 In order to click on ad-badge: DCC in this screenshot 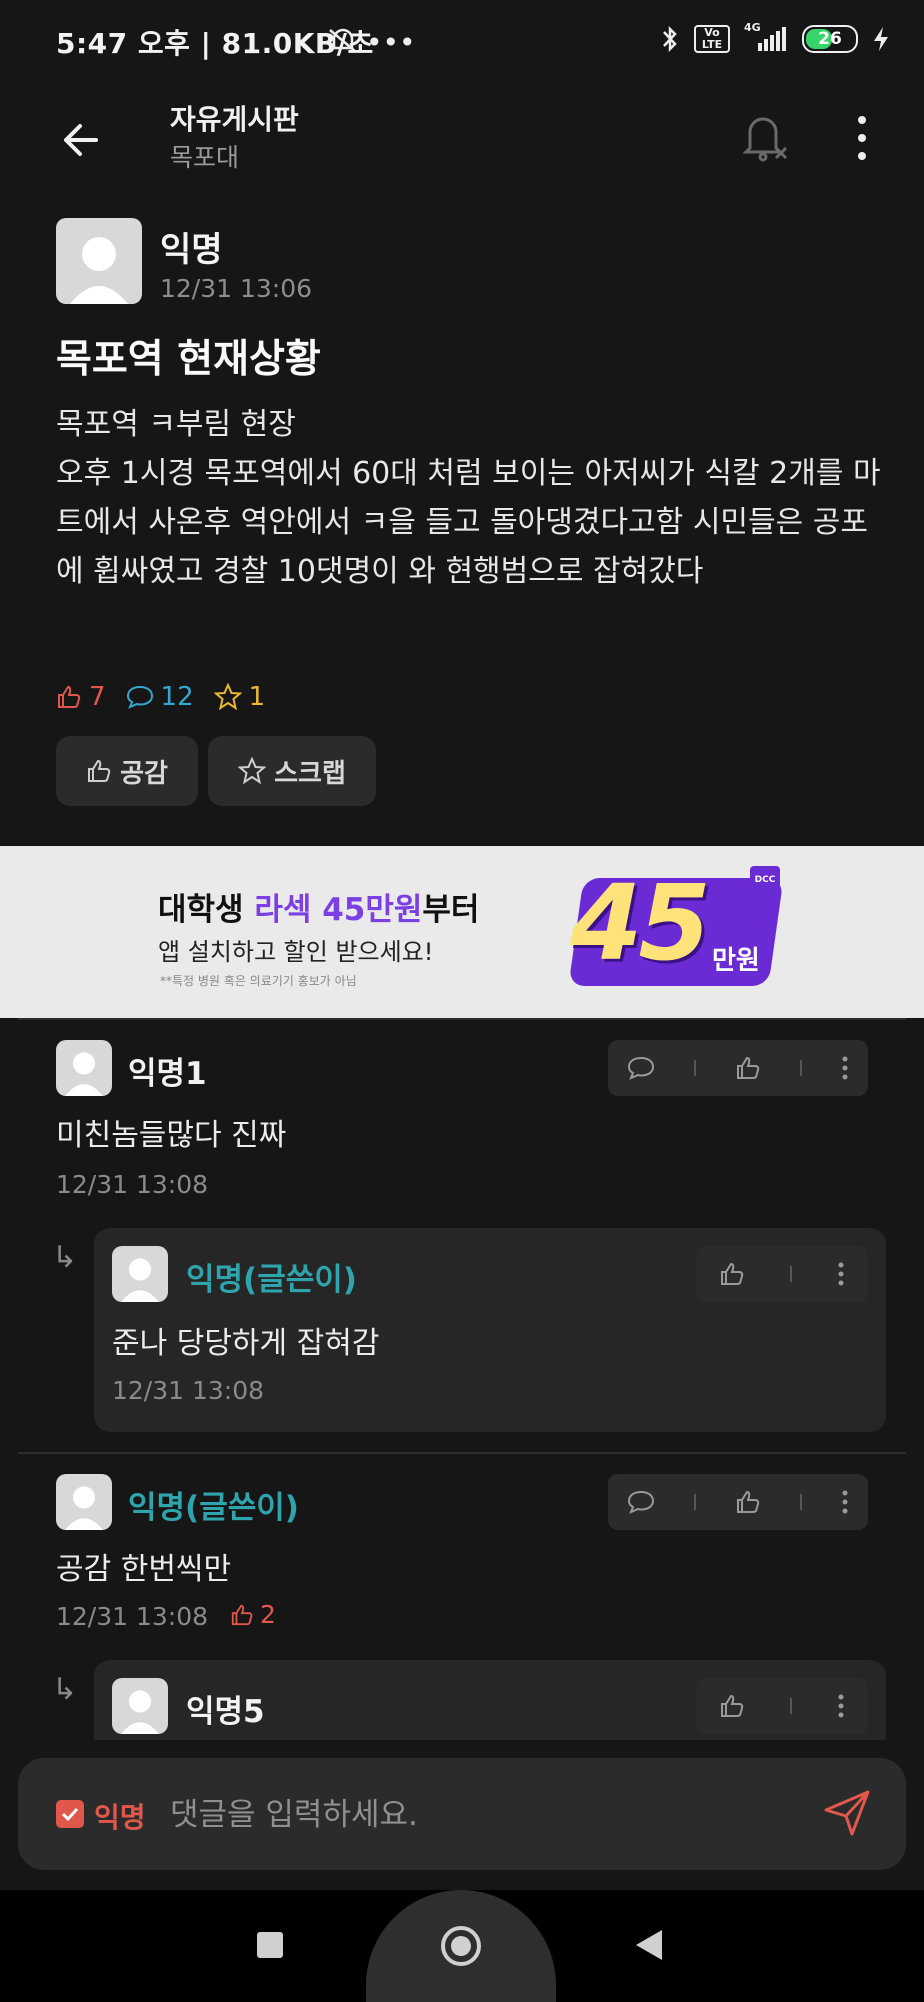, I will do `click(765, 880)`.